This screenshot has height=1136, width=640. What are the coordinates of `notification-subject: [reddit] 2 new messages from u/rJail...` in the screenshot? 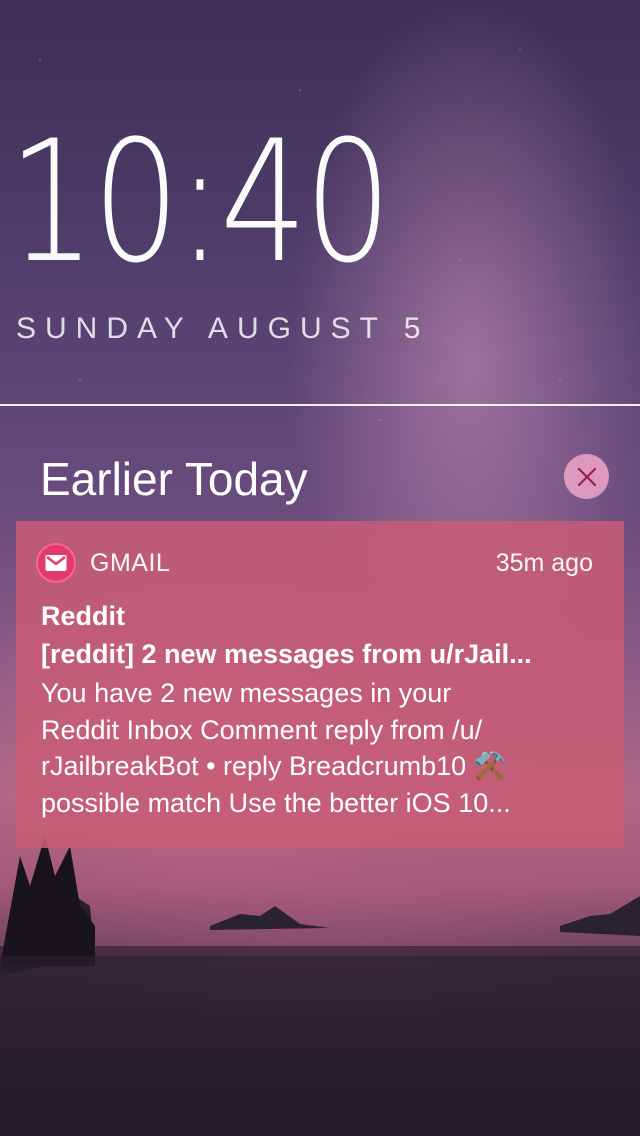 It's located at (286, 654).